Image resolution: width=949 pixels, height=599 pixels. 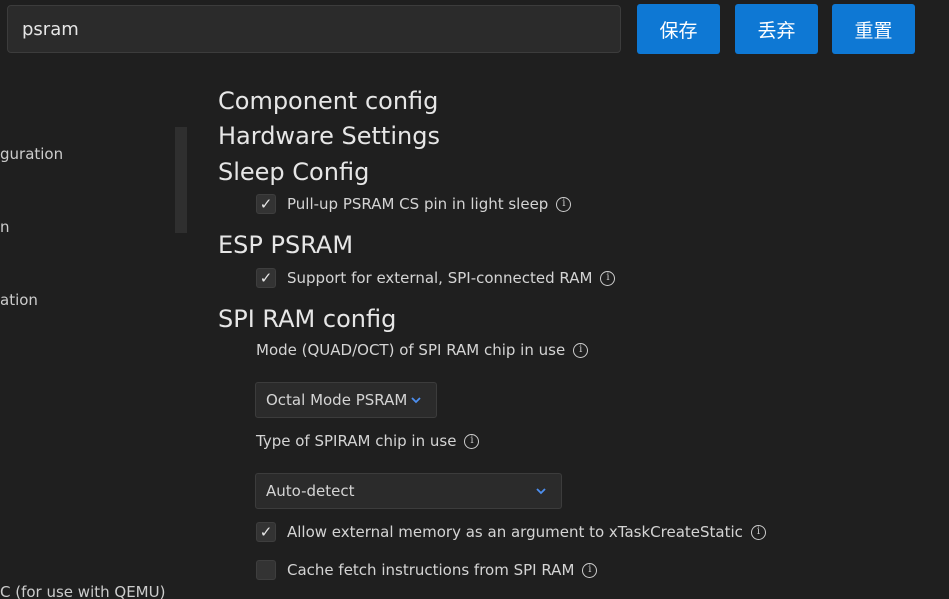 What do you see at coordinates (266, 278) in the screenshot?
I see `support-ext-checkbox: ✓` at bounding box center [266, 278].